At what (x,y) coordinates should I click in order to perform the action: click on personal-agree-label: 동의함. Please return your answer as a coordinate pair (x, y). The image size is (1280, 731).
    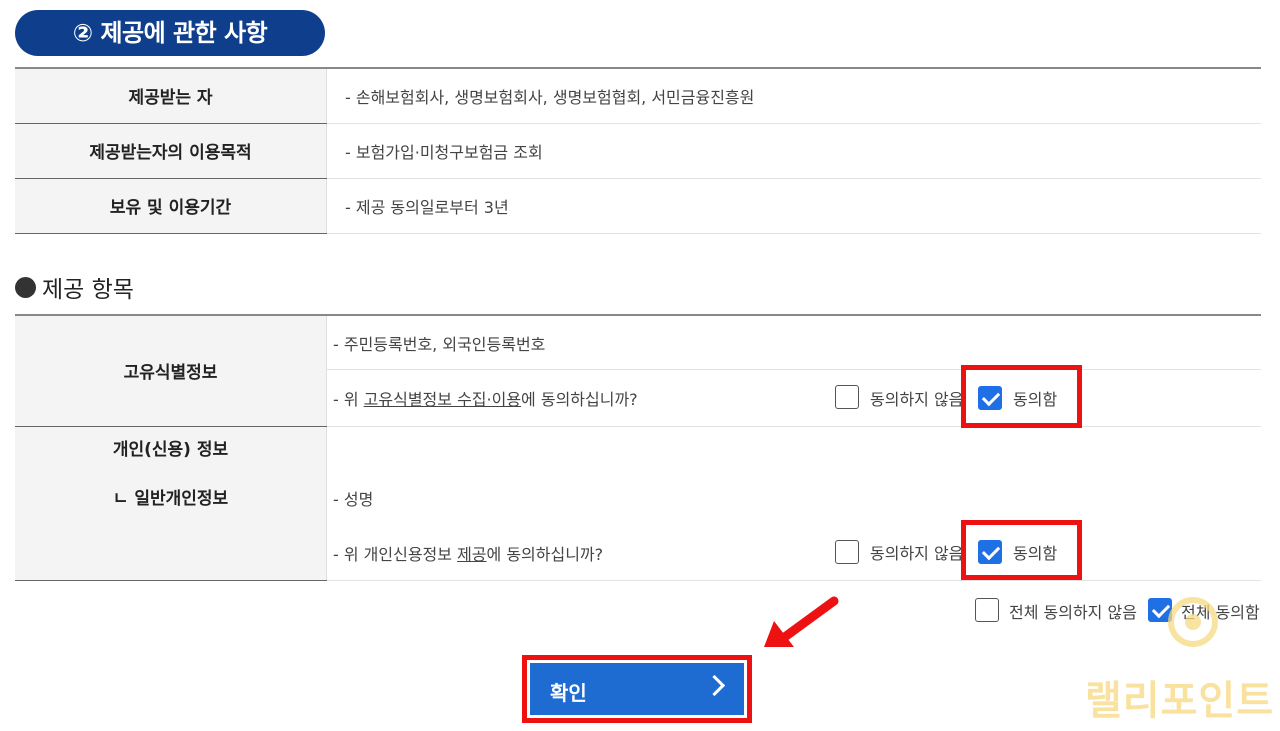
    Looking at the image, I should click on (1035, 552).